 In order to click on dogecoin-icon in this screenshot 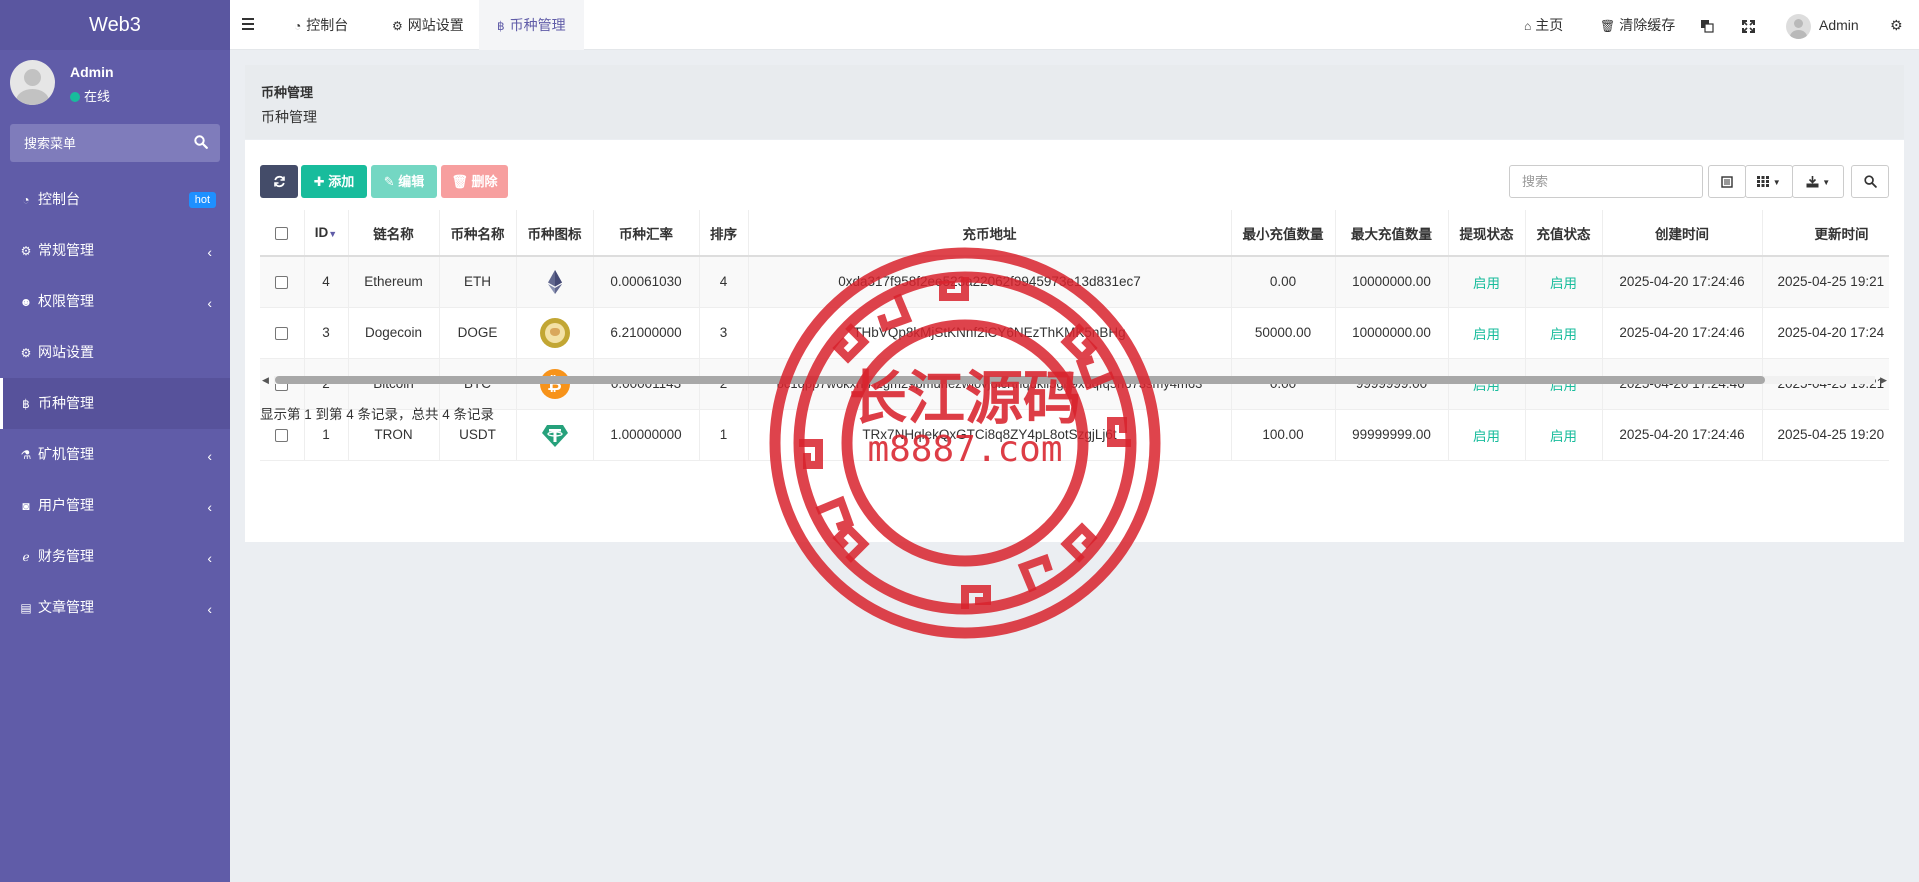, I will do `click(554, 332)`.